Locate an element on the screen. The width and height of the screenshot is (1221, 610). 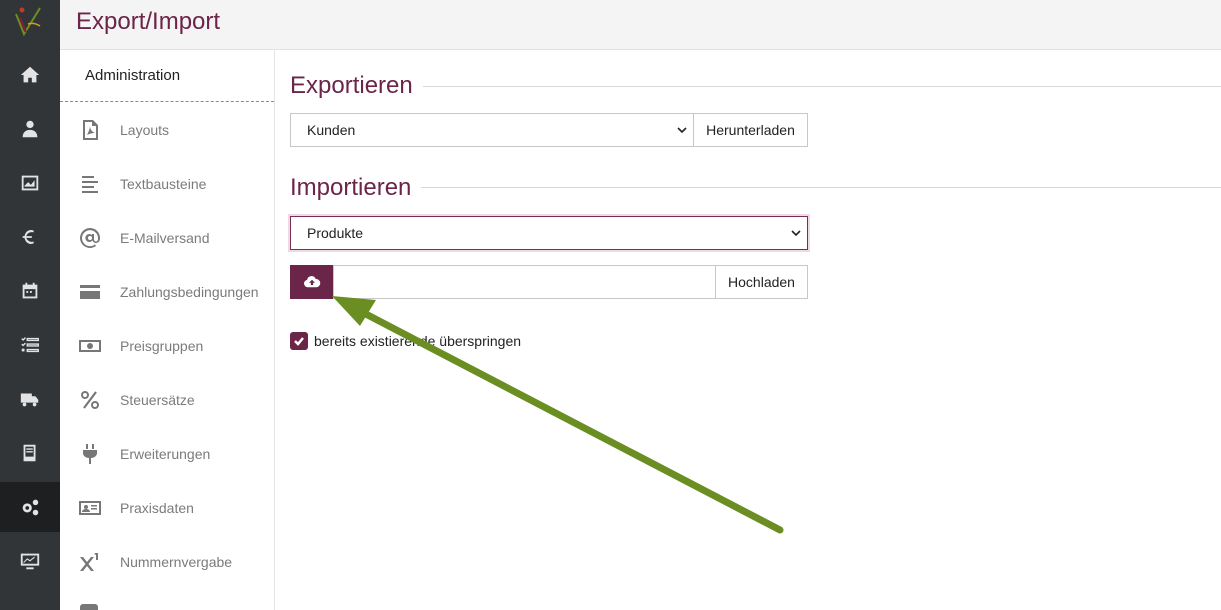
rail-docs is located at coordinates (30, 453).